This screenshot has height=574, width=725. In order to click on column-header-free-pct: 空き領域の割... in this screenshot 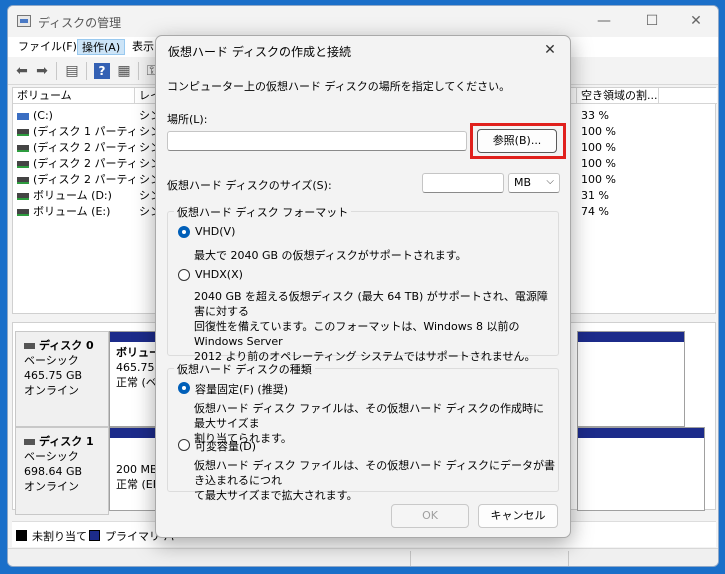, I will do `click(618, 96)`.